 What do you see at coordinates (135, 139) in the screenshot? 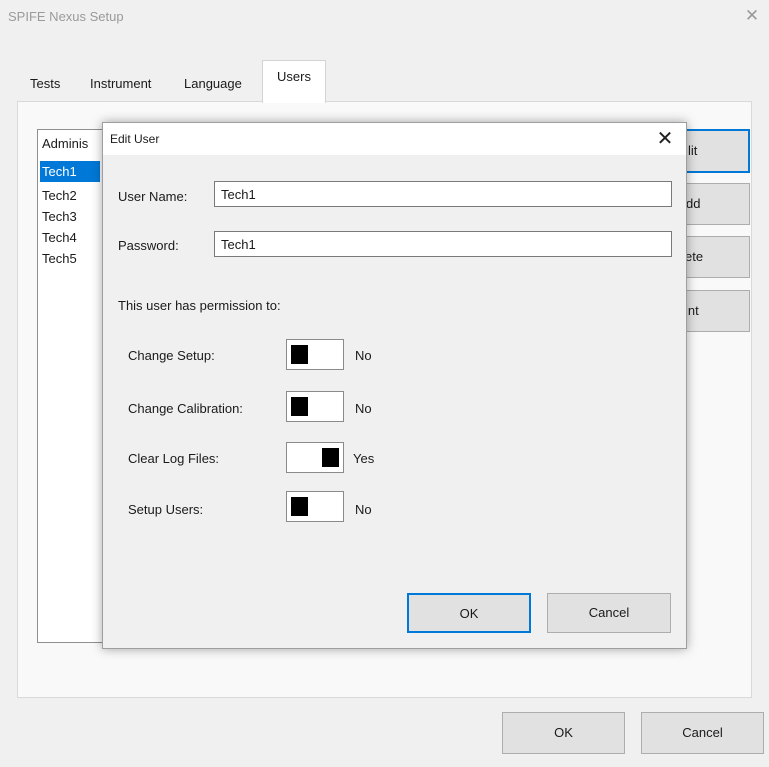
I see `dialog-title: Edit User` at bounding box center [135, 139].